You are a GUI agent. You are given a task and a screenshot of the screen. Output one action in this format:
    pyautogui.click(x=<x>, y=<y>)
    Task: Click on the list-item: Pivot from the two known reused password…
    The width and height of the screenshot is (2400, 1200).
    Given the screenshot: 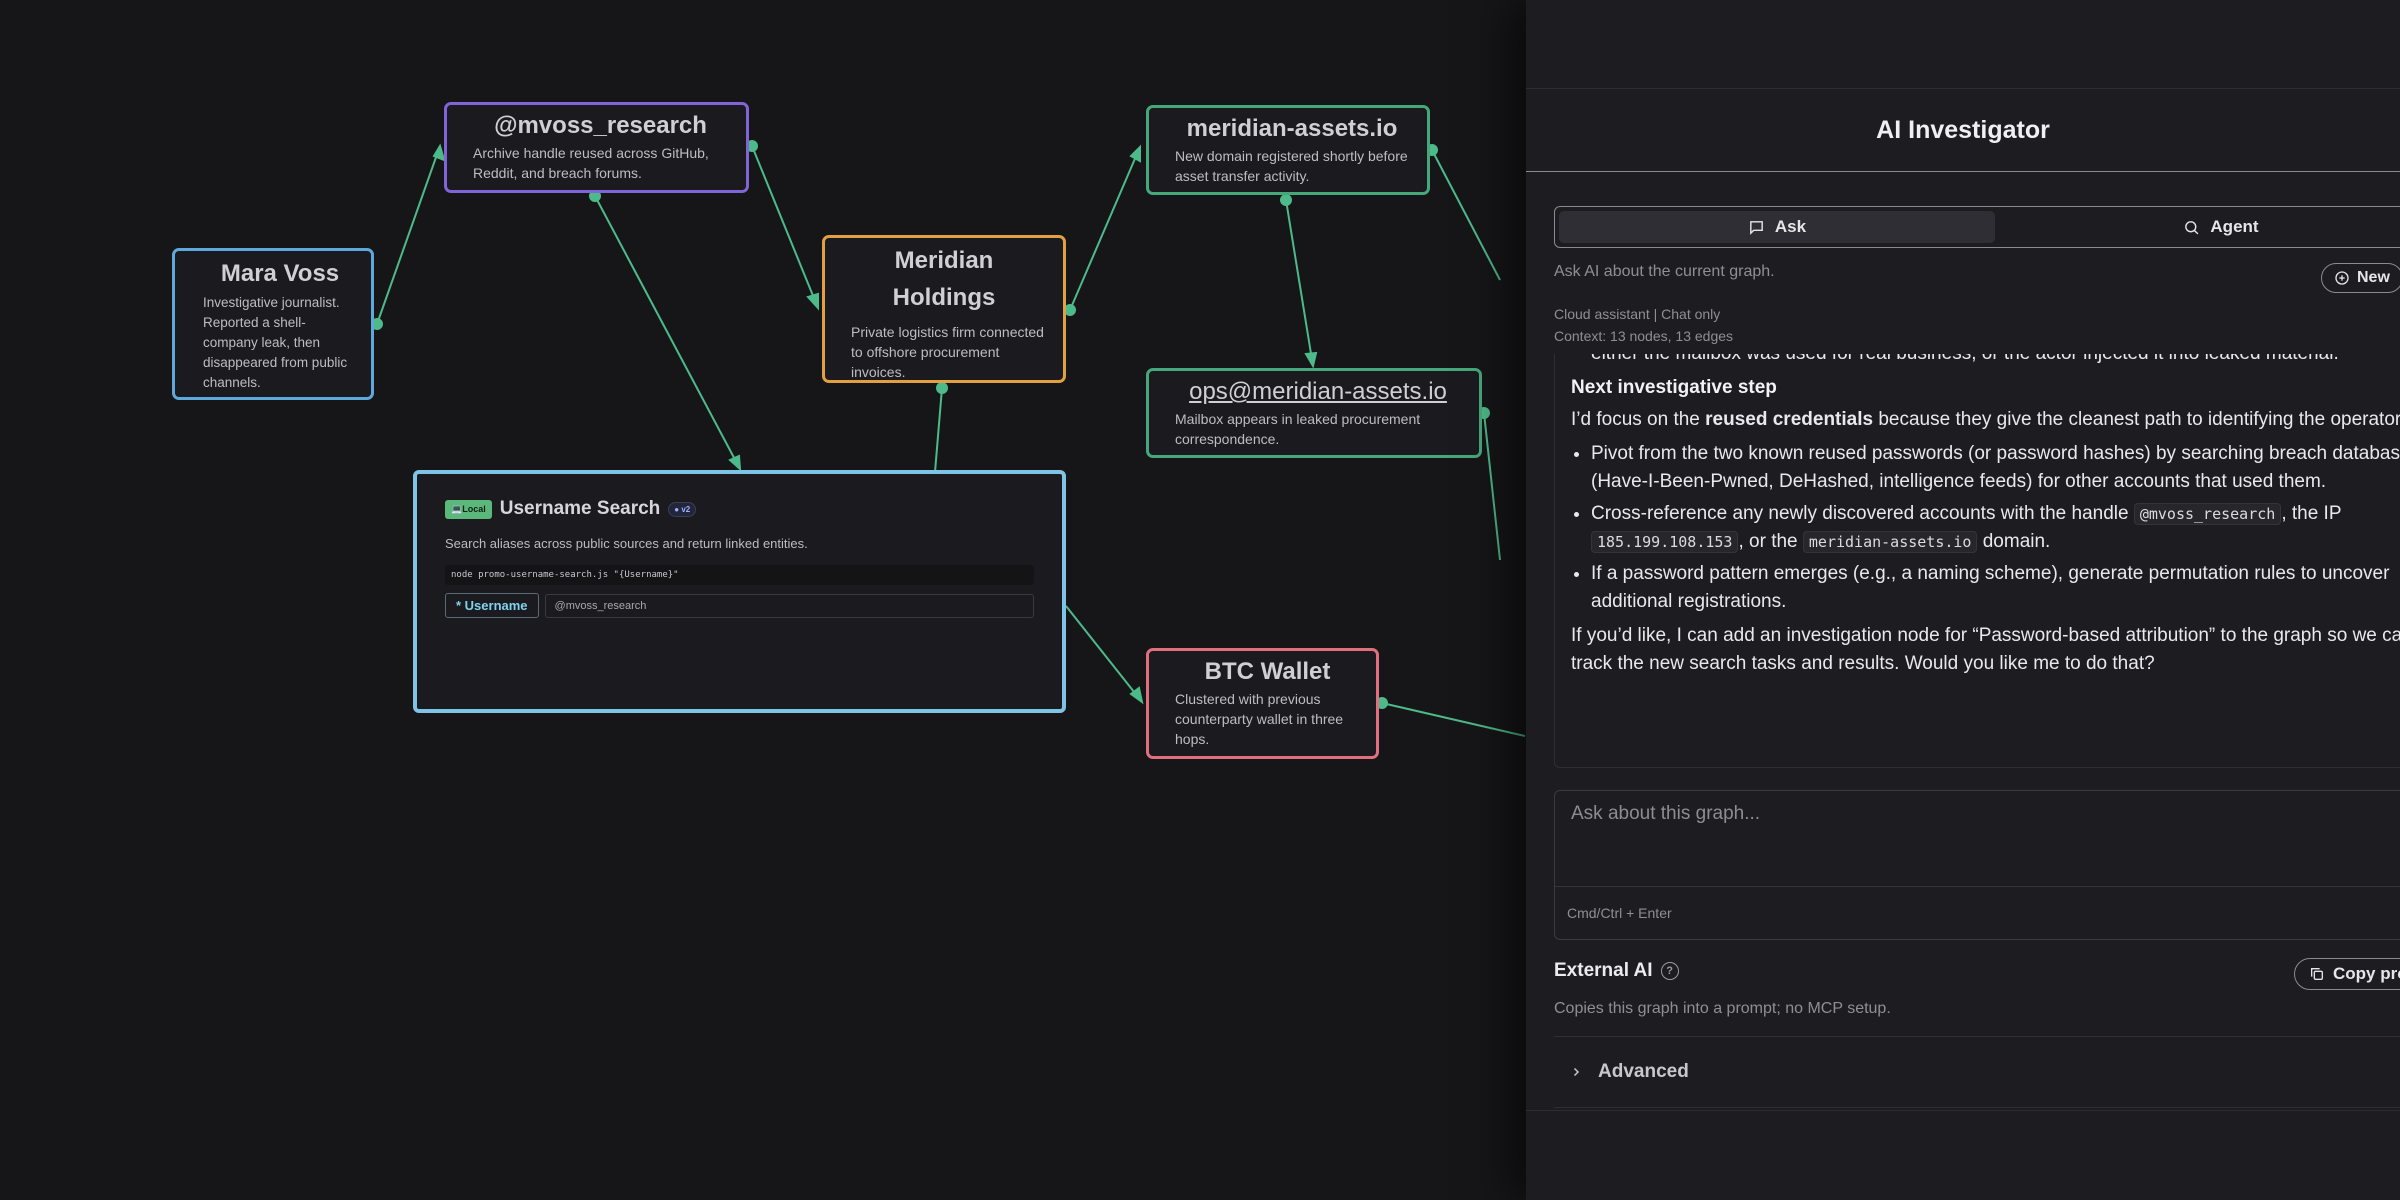 What is the action you would take?
    pyautogui.click(x=1995, y=468)
    